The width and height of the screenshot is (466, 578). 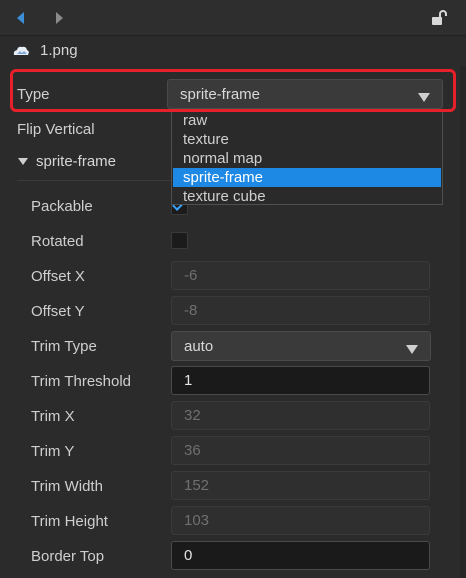 What do you see at coordinates (81, 381) in the screenshot?
I see `trim-threshold-label: Trim Threshold` at bounding box center [81, 381].